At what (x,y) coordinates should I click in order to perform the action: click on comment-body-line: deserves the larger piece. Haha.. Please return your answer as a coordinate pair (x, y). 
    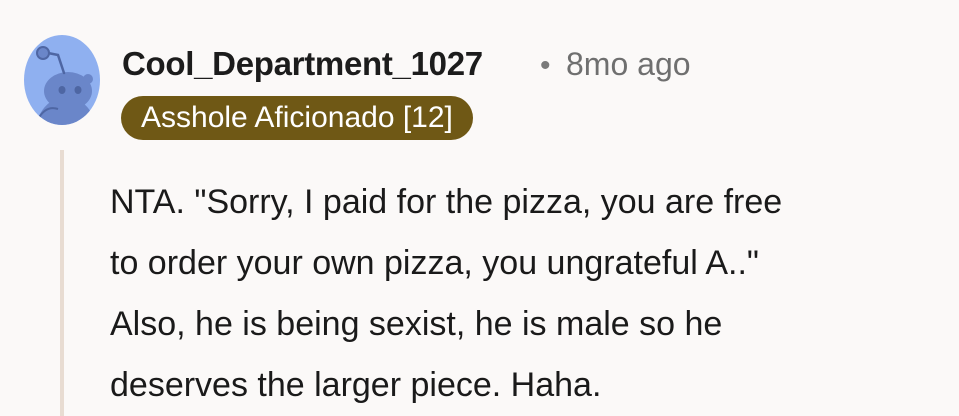
    Looking at the image, I should click on (356, 385).